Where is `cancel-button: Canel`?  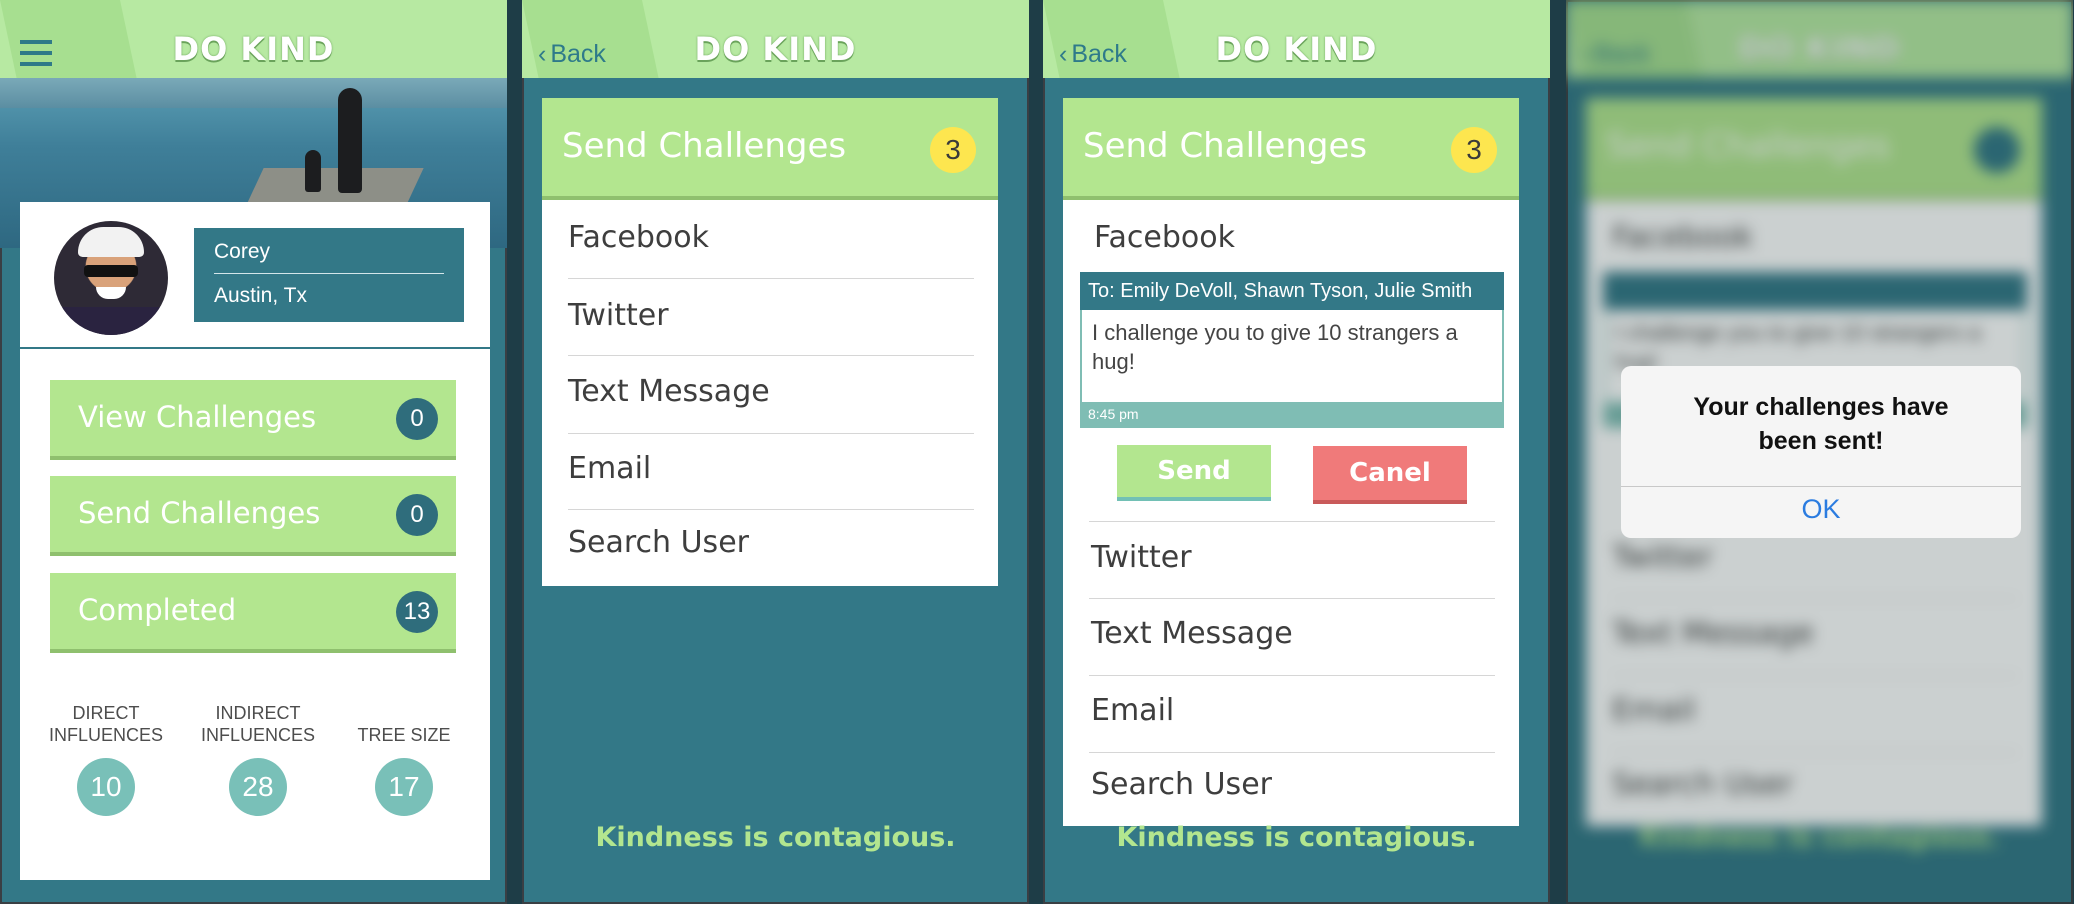 cancel-button: Canel is located at coordinates (1390, 475).